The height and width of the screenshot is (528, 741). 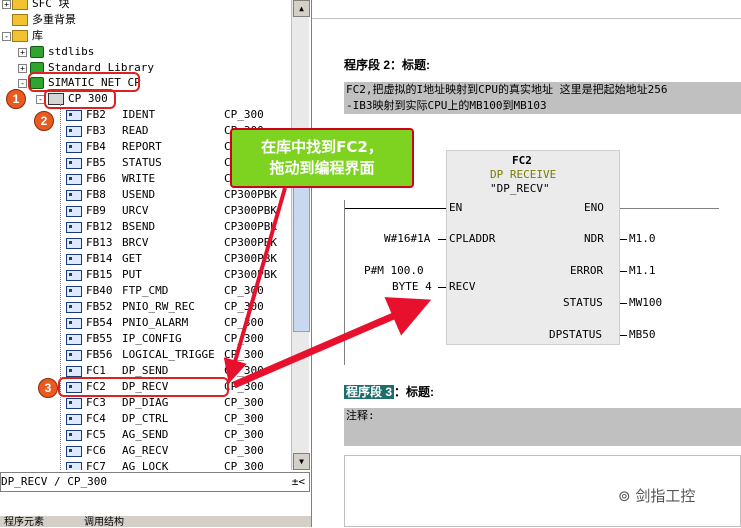 What do you see at coordinates (255, 285) in the screenshot?
I see `arrow-to-fc2` at bounding box center [255, 285].